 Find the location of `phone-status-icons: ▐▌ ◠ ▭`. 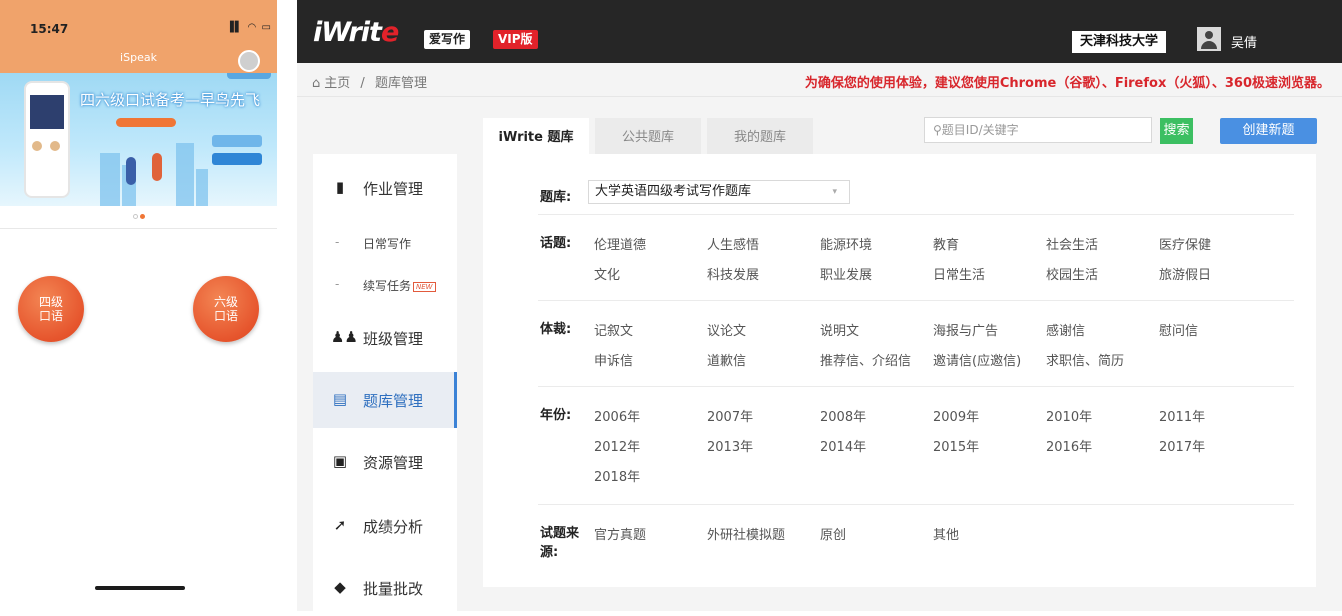

phone-status-icons: ▐▌ ◠ ▭ is located at coordinates (249, 27).